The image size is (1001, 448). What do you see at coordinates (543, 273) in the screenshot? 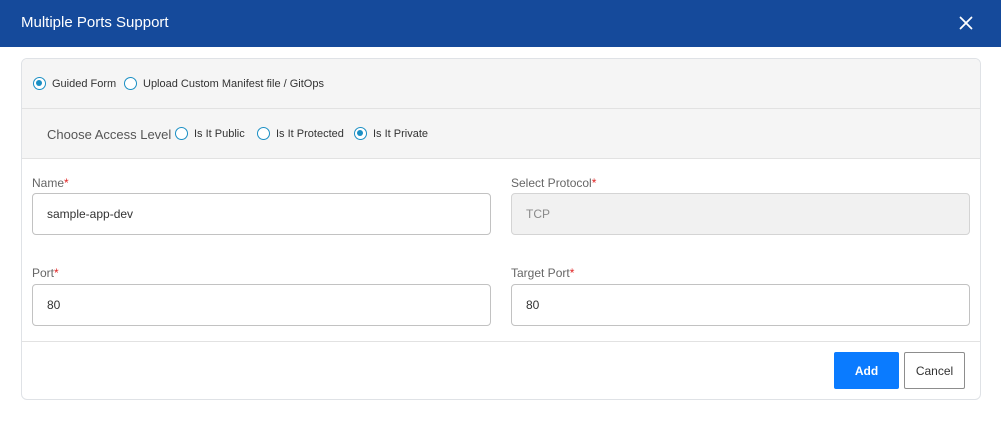
I see `target-port-label: Target Port*` at bounding box center [543, 273].